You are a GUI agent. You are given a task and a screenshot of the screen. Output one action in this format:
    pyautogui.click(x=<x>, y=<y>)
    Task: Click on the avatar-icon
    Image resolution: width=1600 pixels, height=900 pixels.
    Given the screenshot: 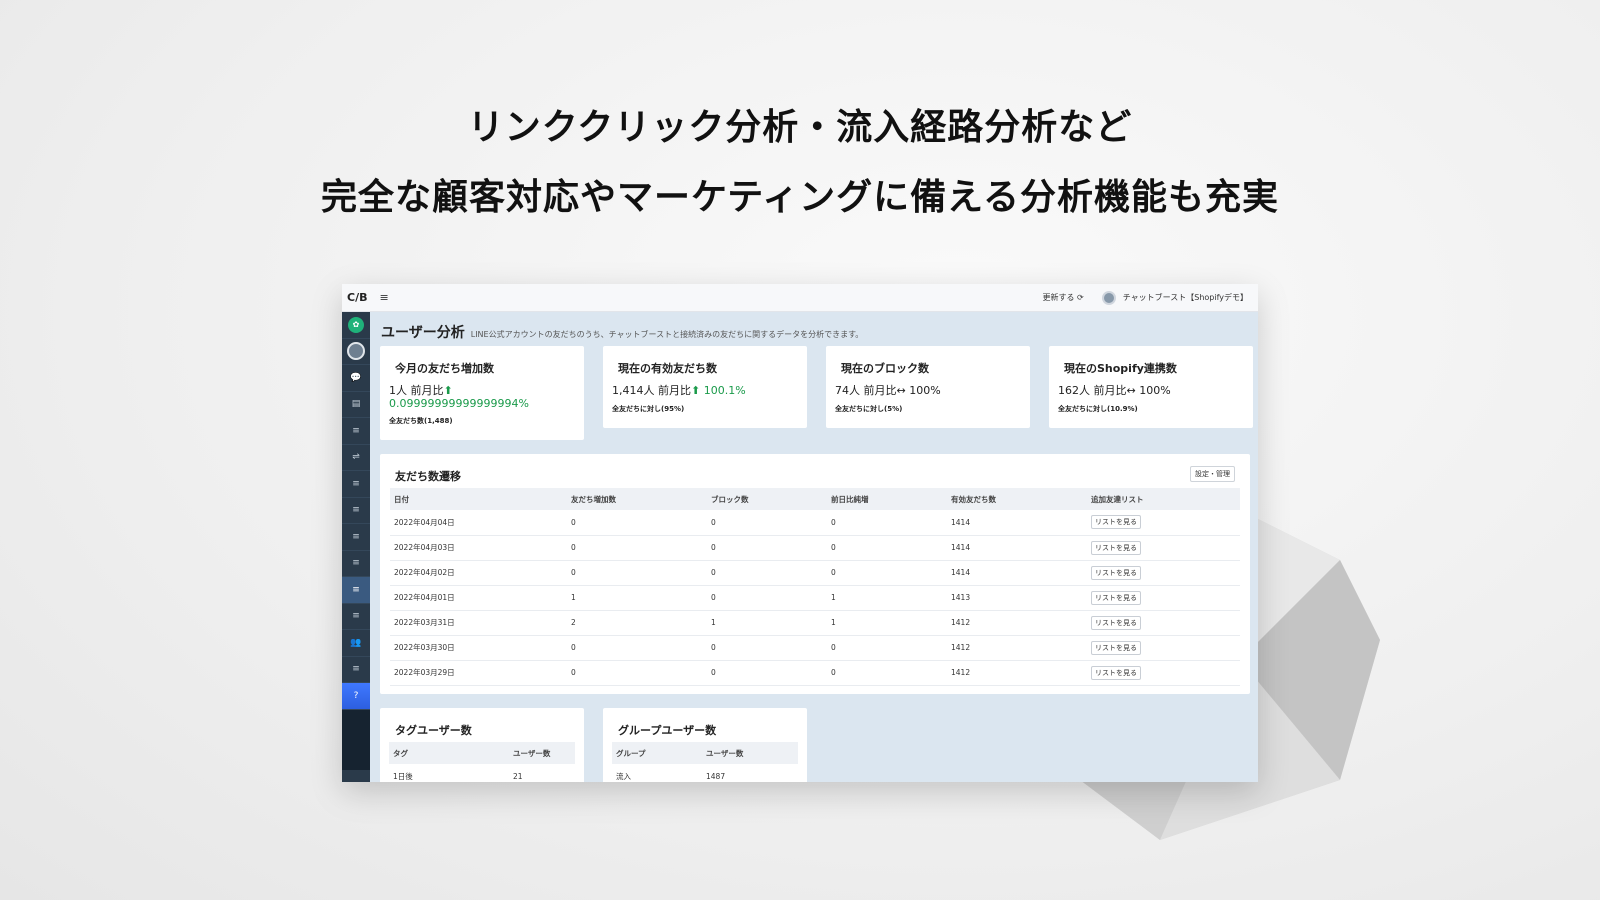 What is the action you would take?
    pyautogui.click(x=356, y=351)
    